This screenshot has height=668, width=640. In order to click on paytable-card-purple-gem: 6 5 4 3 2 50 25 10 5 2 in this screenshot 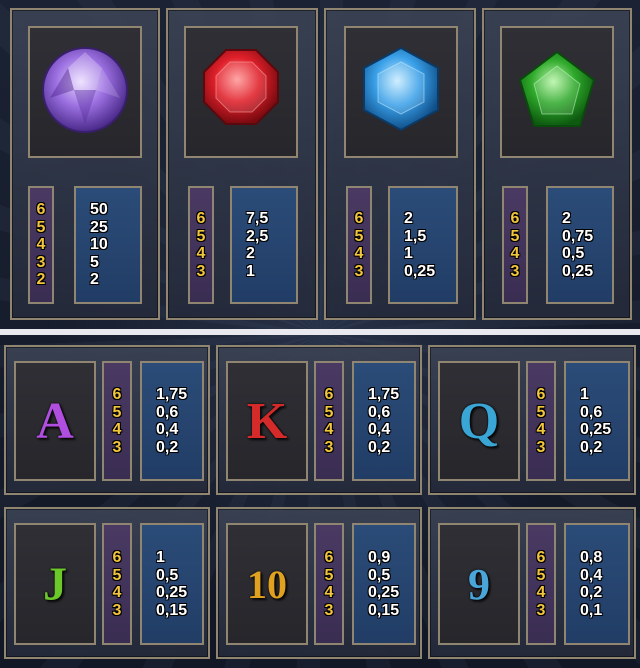, I will do `click(85, 164)`.